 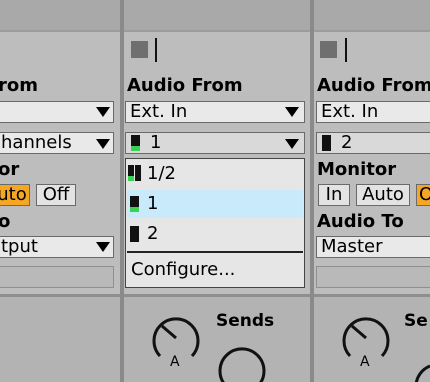 What do you see at coordinates (215, 252) in the screenshot?
I see `menu-separator` at bounding box center [215, 252].